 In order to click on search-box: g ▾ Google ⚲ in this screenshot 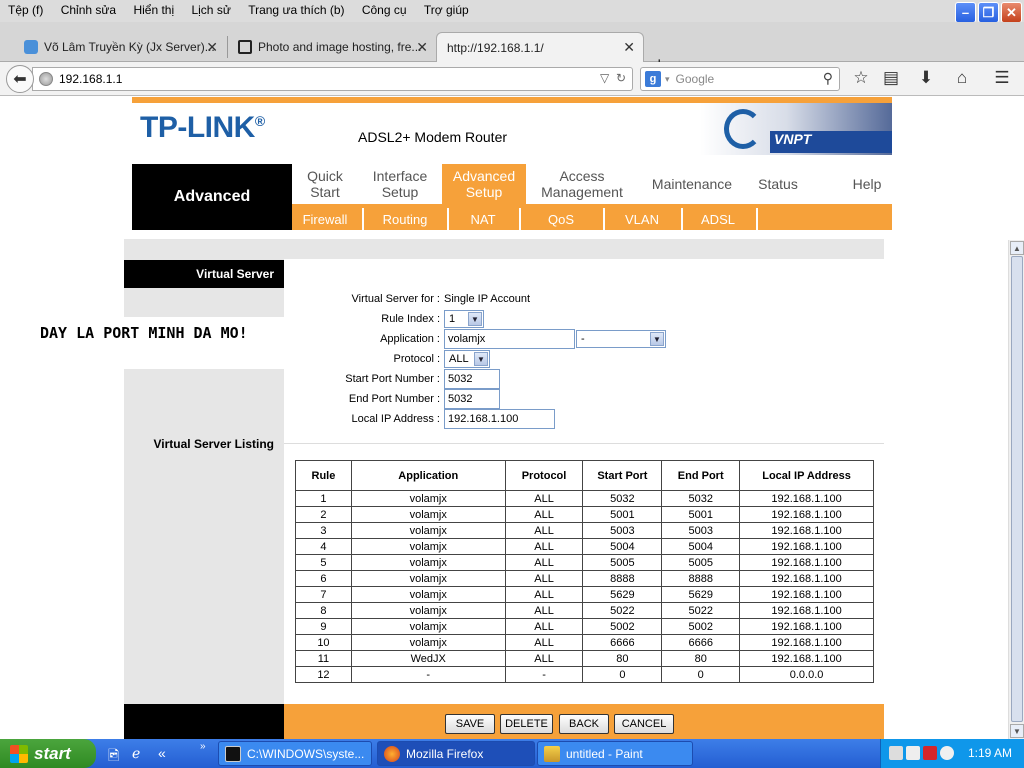, I will do `click(740, 79)`.